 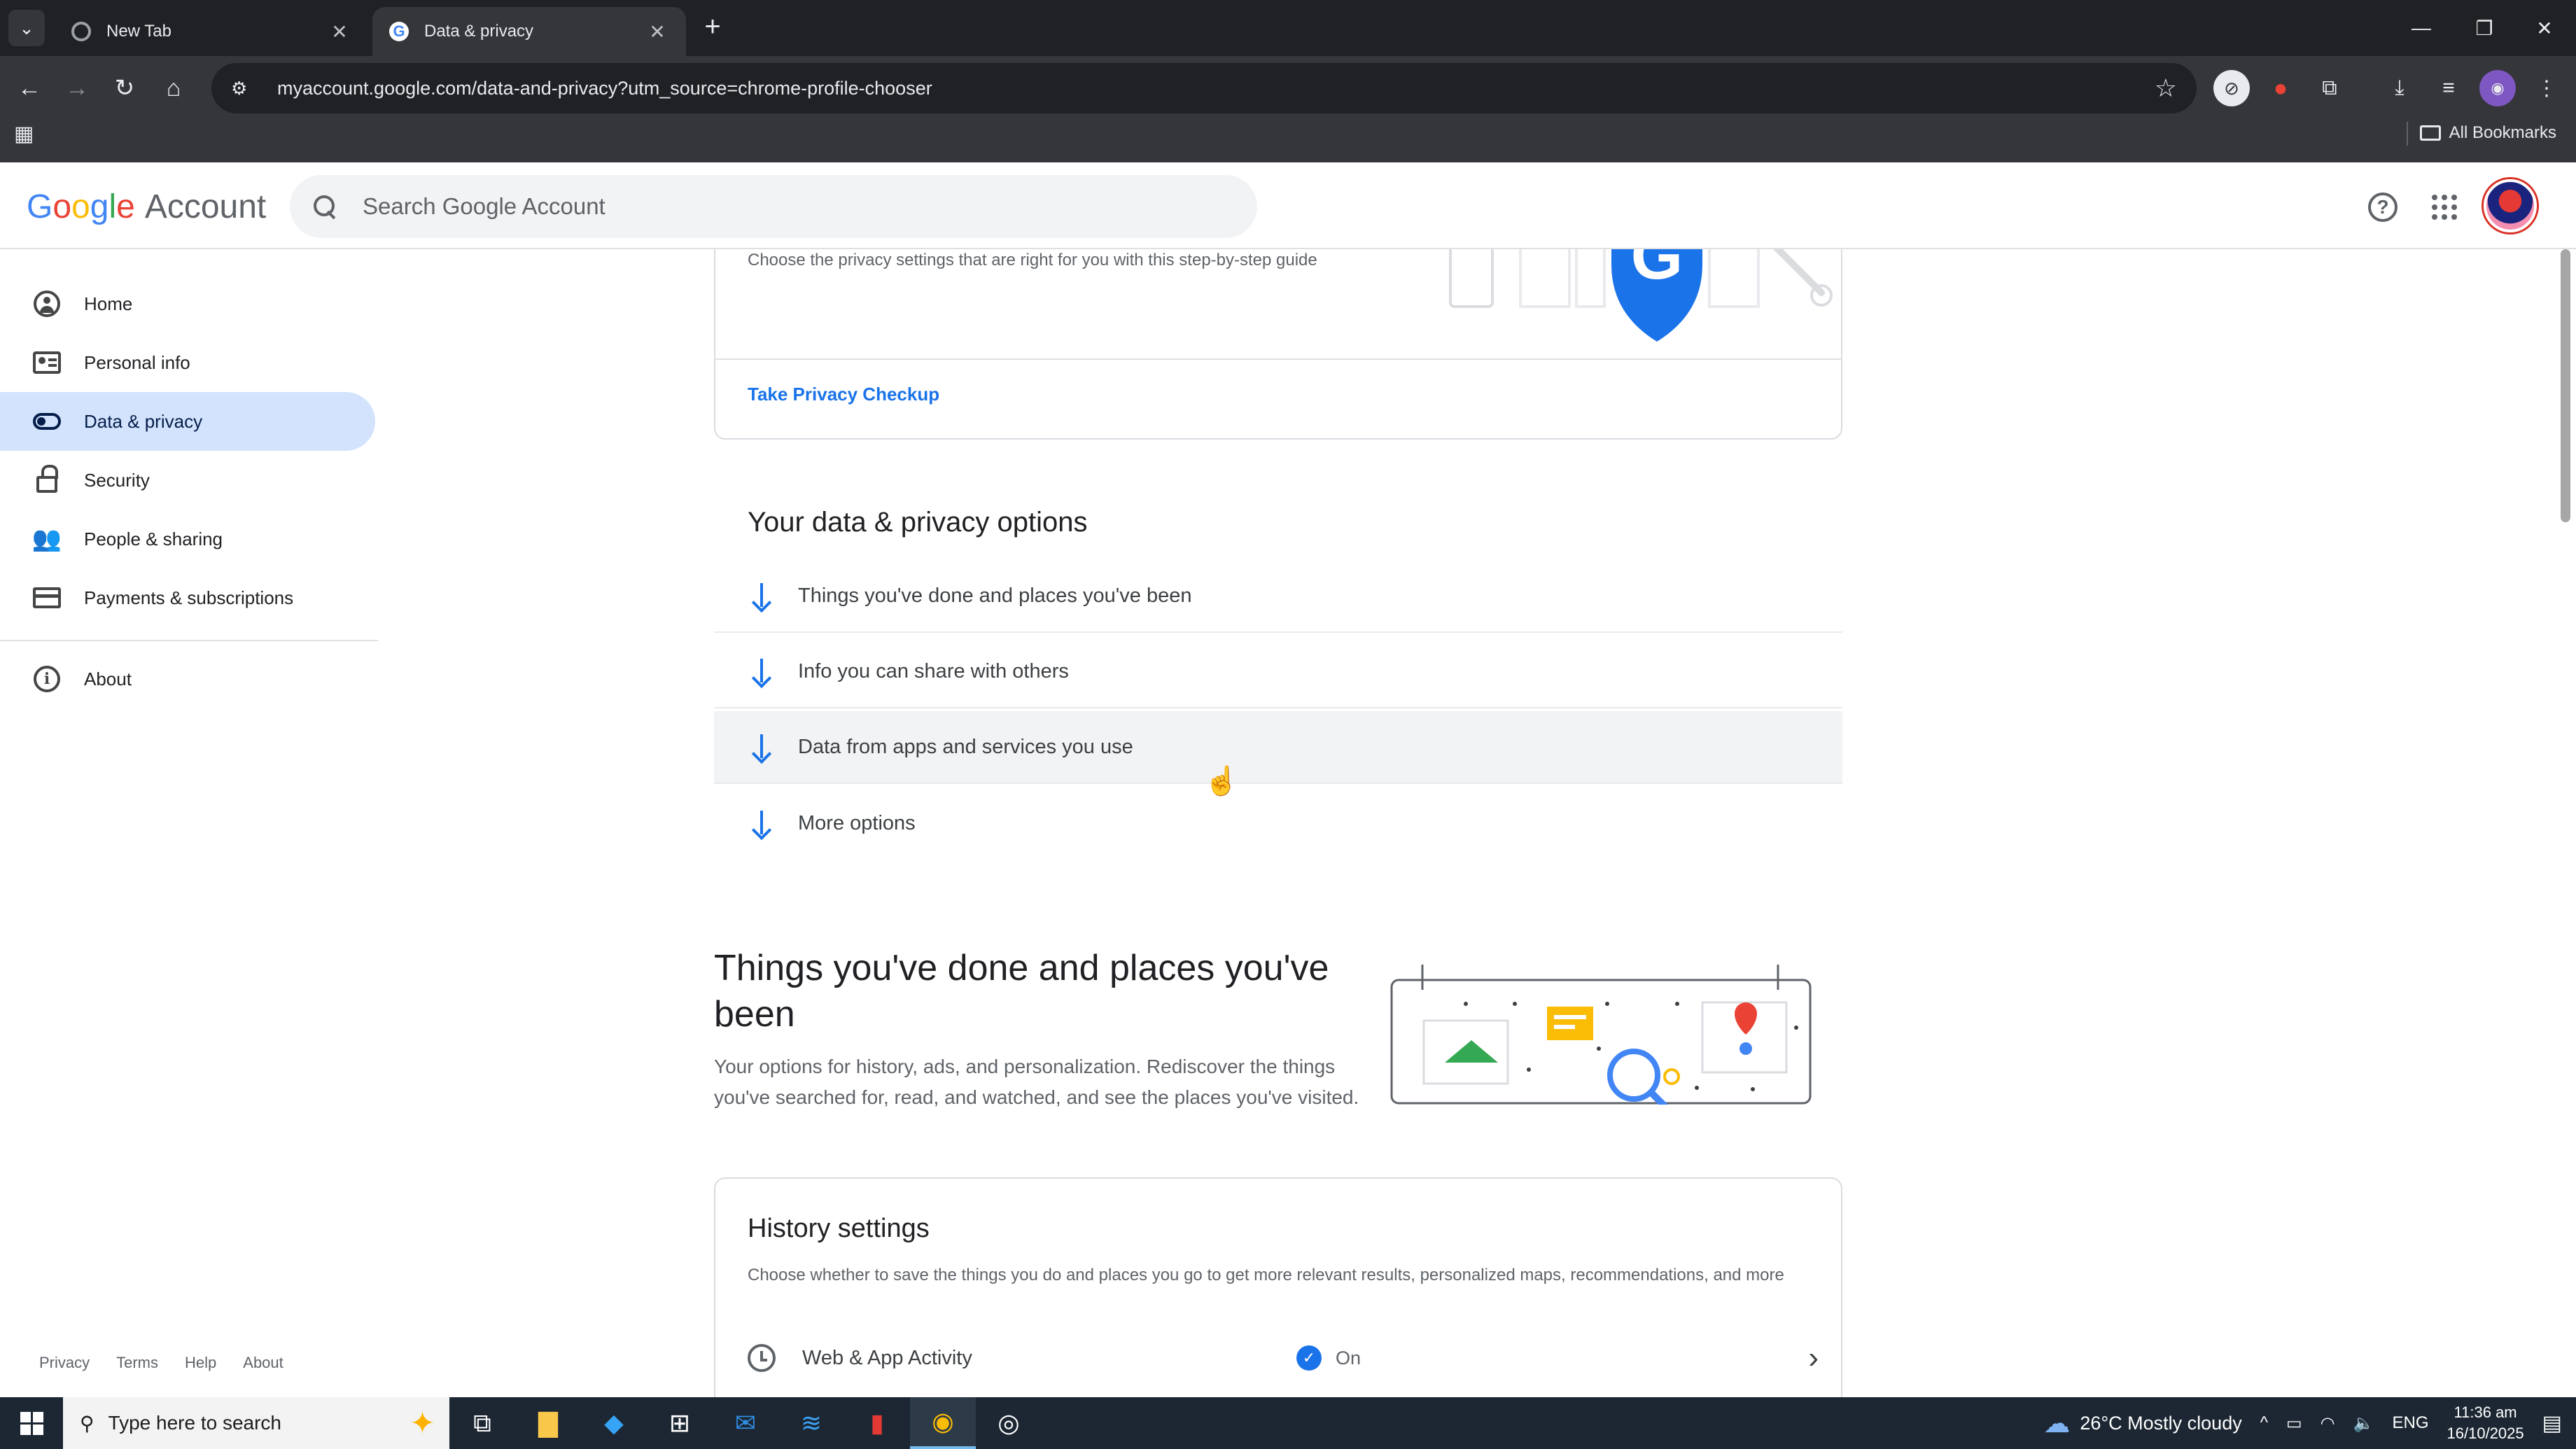 I want to click on google-account-logo: Google Account, so click(x=146, y=207).